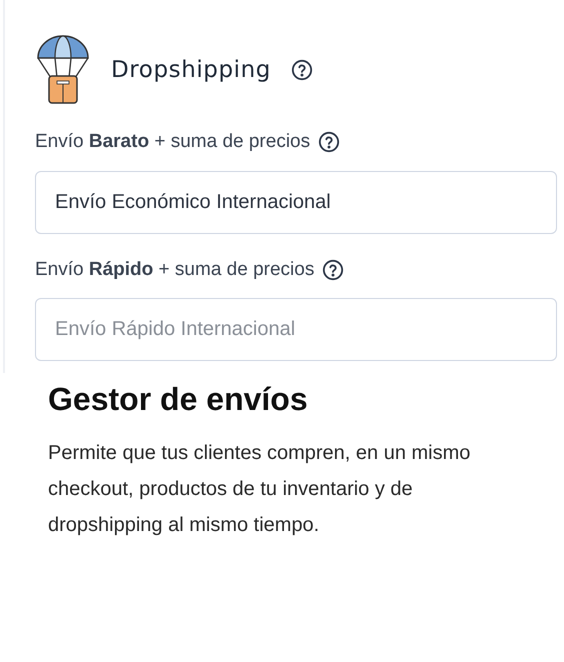 This screenshot has width=564, height=662. I want to click on text-field: Envío Rápido Internacional, so click(296, 329).